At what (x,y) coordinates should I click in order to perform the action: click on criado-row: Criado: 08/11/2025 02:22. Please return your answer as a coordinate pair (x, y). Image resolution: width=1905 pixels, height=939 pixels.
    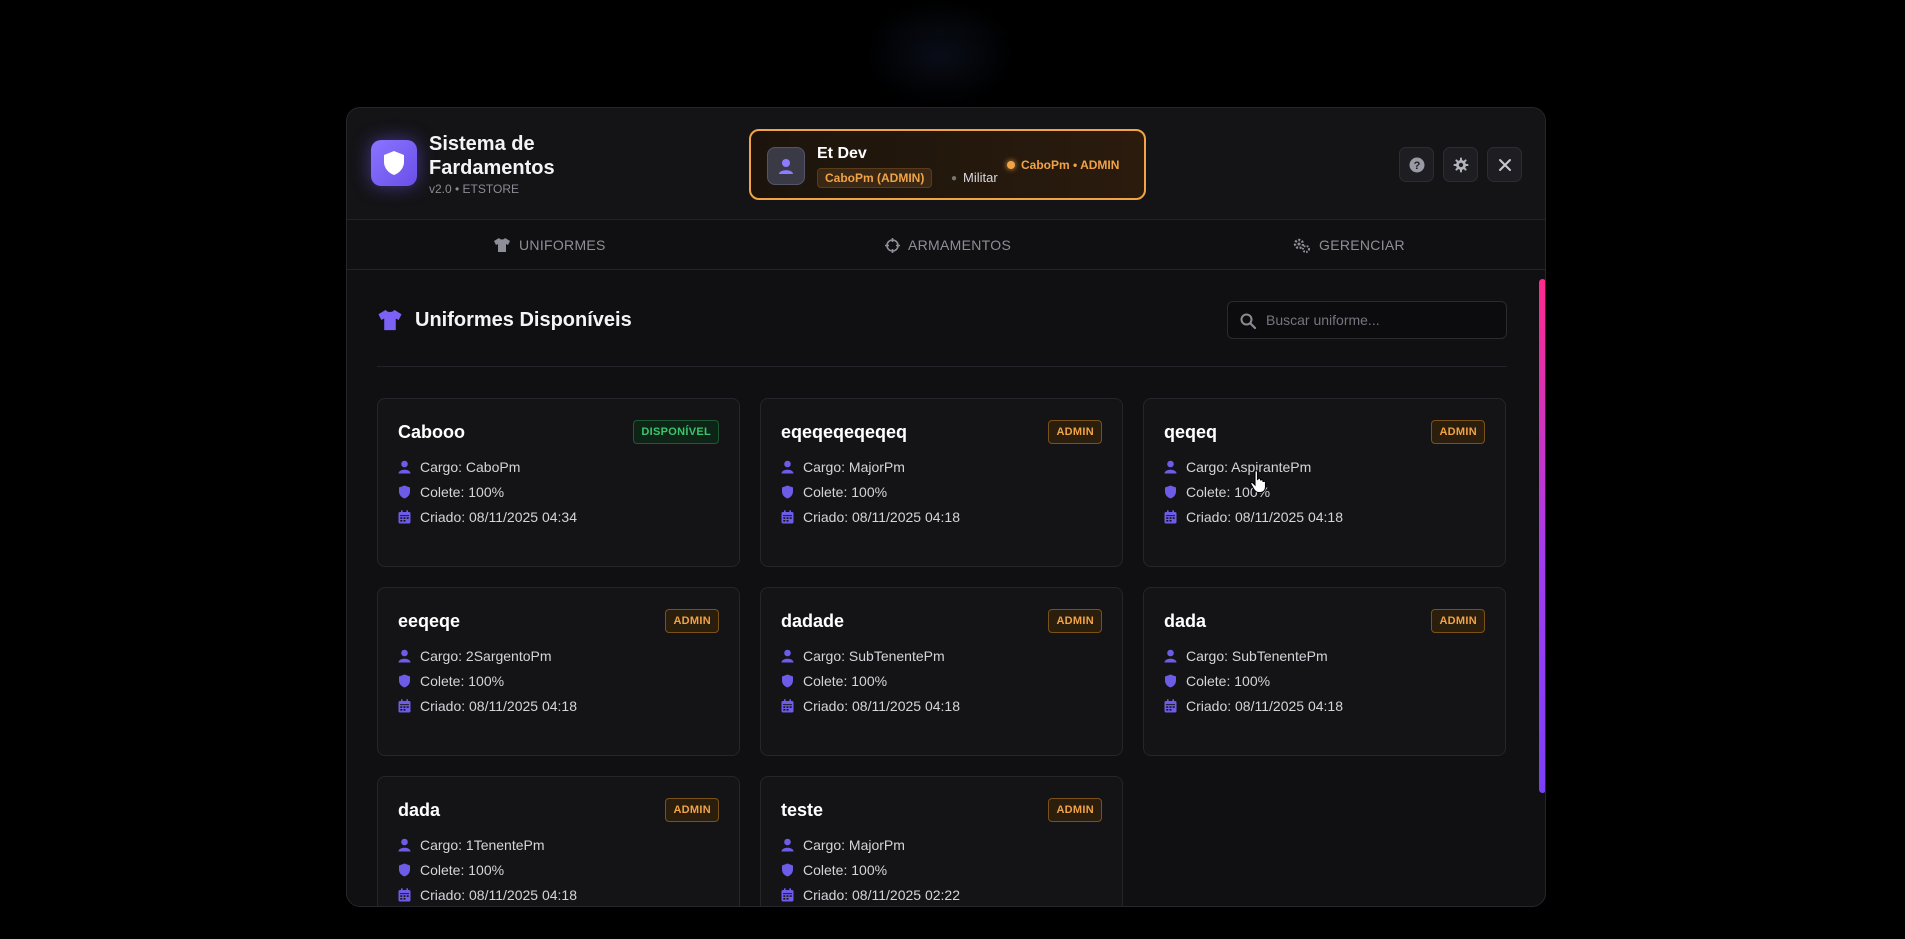
    Looking at the image, I should click on (870, 895).